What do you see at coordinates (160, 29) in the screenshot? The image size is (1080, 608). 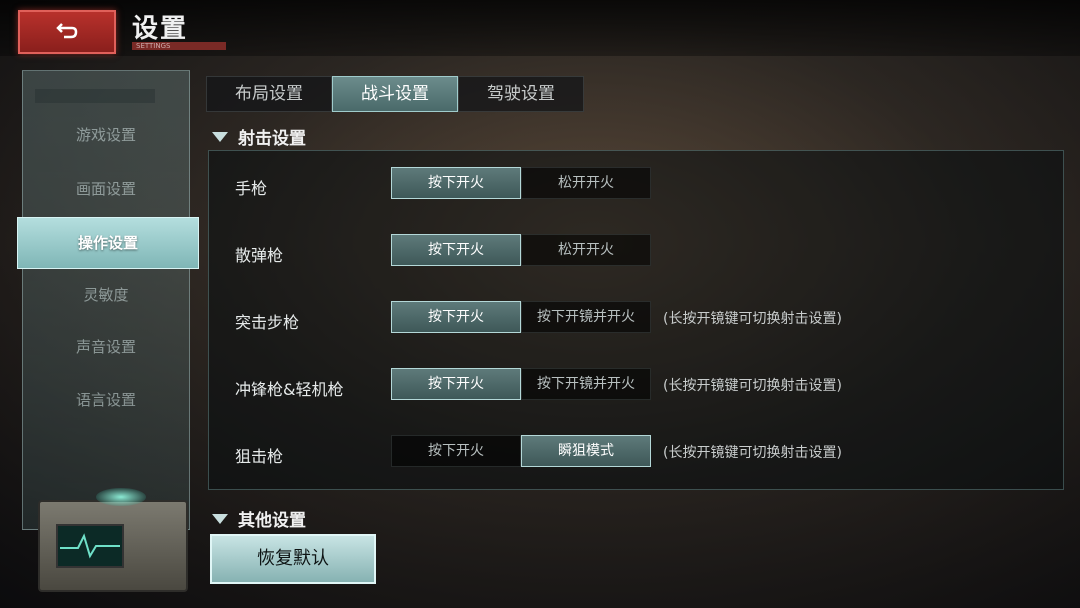 I see `page-title: 设置` at bounding box center [160, 29].